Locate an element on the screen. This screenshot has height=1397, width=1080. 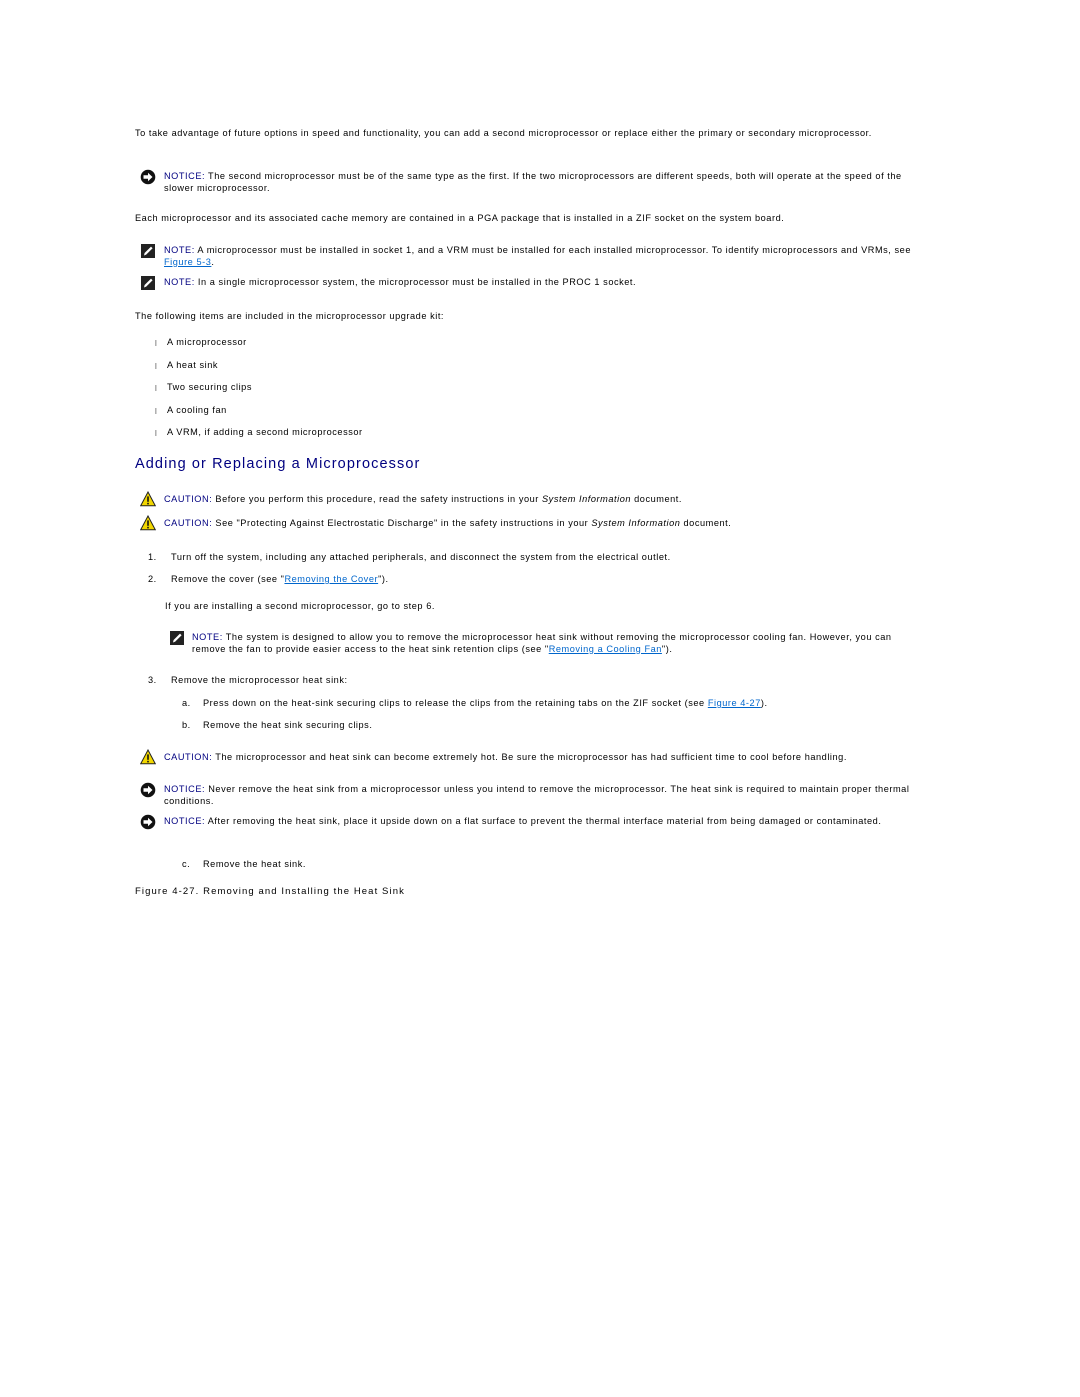
section-heading: Adding or Replacing a Microprocessor is located at coordinates (278, 464).